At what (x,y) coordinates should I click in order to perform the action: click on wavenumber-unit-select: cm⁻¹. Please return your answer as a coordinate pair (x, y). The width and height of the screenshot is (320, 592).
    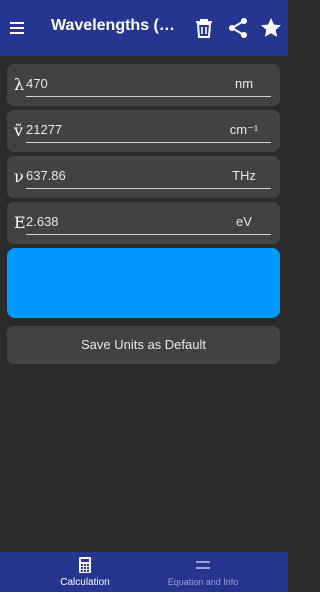
    Looking at the image, I should click on (244, 133).